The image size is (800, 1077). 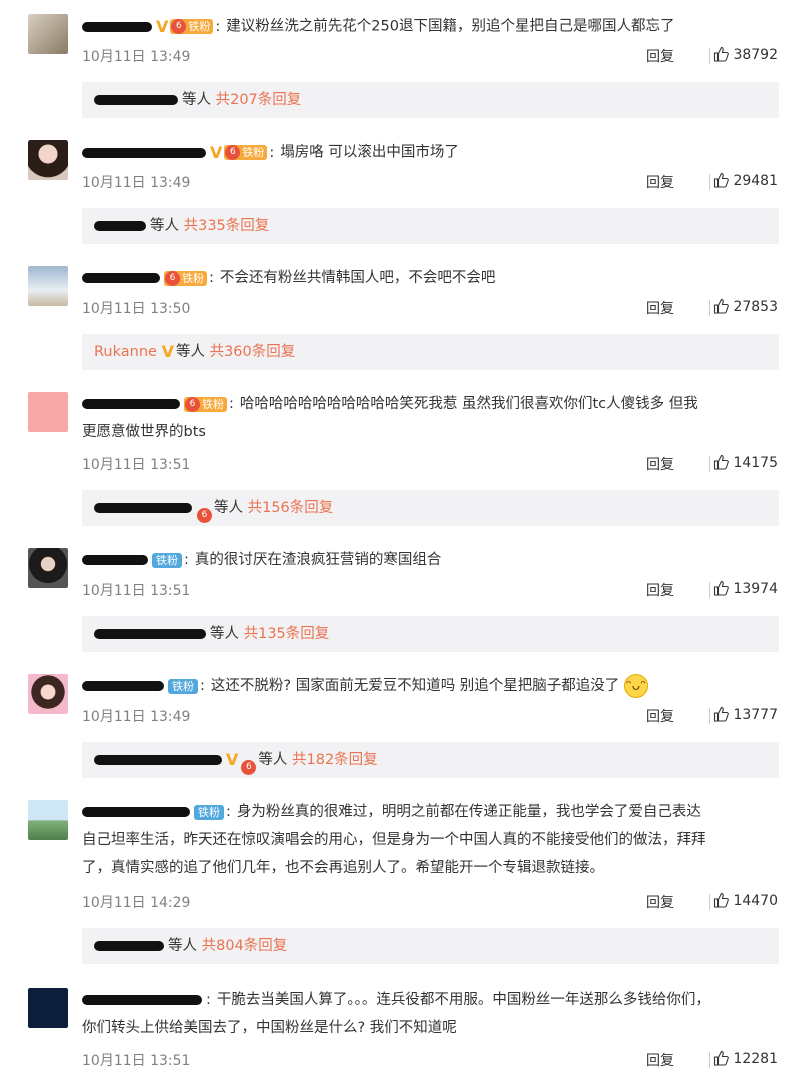 I want to click on comment-text: 哈哈哈哈哈哈哈哈哈哈哈笑死我惹 虽然我们很喜欢你们tc人傻钱多 但我, so click(x=468, y=404).